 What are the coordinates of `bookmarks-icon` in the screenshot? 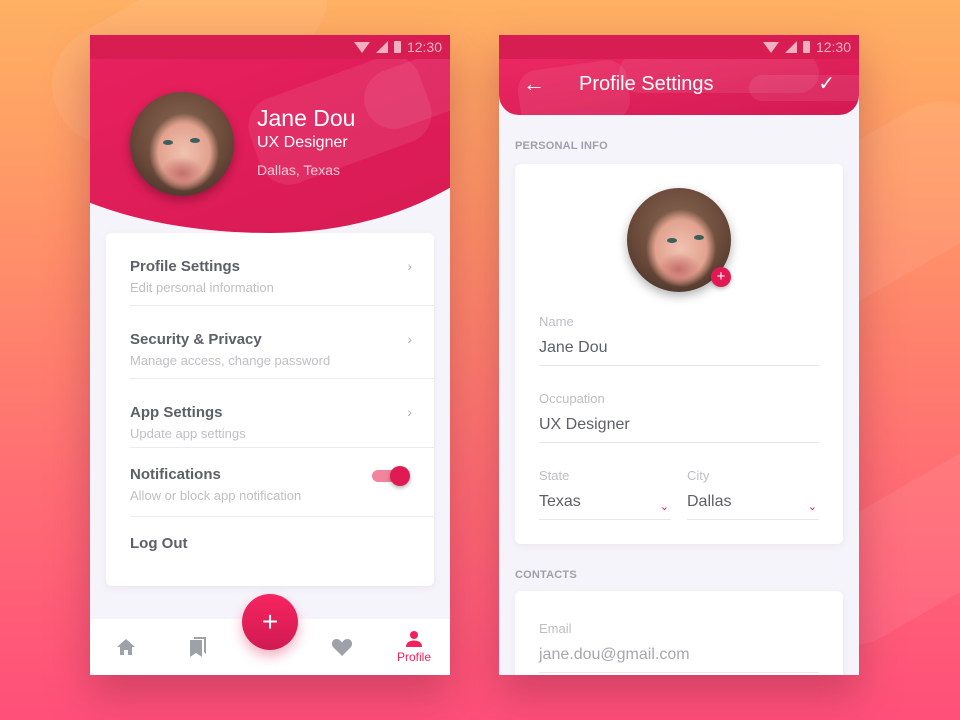 It's located at (198, 647).